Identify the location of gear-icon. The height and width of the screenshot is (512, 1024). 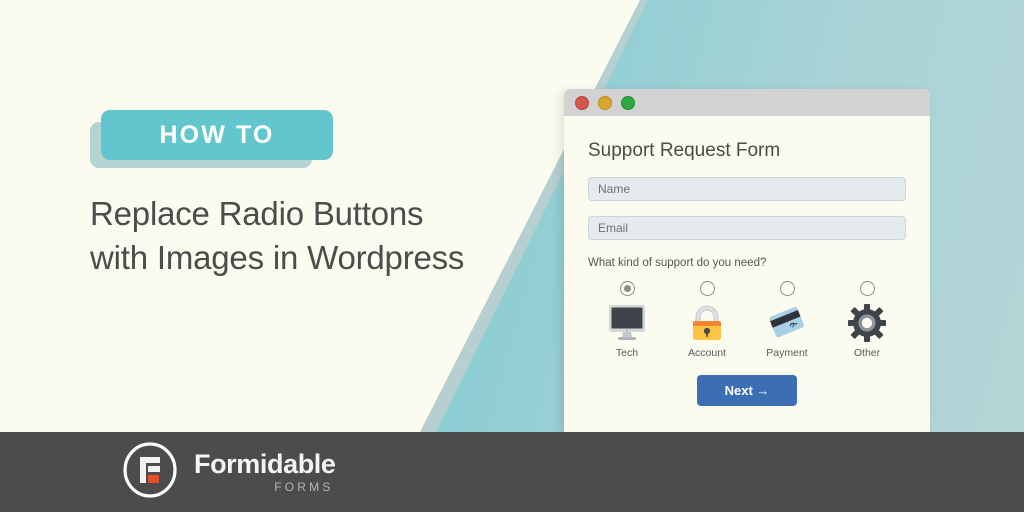
(867, 323).